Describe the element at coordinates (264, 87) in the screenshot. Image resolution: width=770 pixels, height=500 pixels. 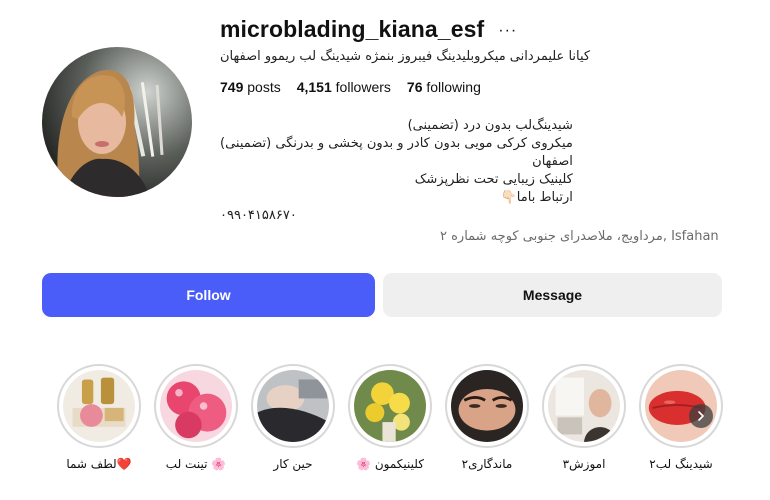
I see `posts-label: posts` at that location.